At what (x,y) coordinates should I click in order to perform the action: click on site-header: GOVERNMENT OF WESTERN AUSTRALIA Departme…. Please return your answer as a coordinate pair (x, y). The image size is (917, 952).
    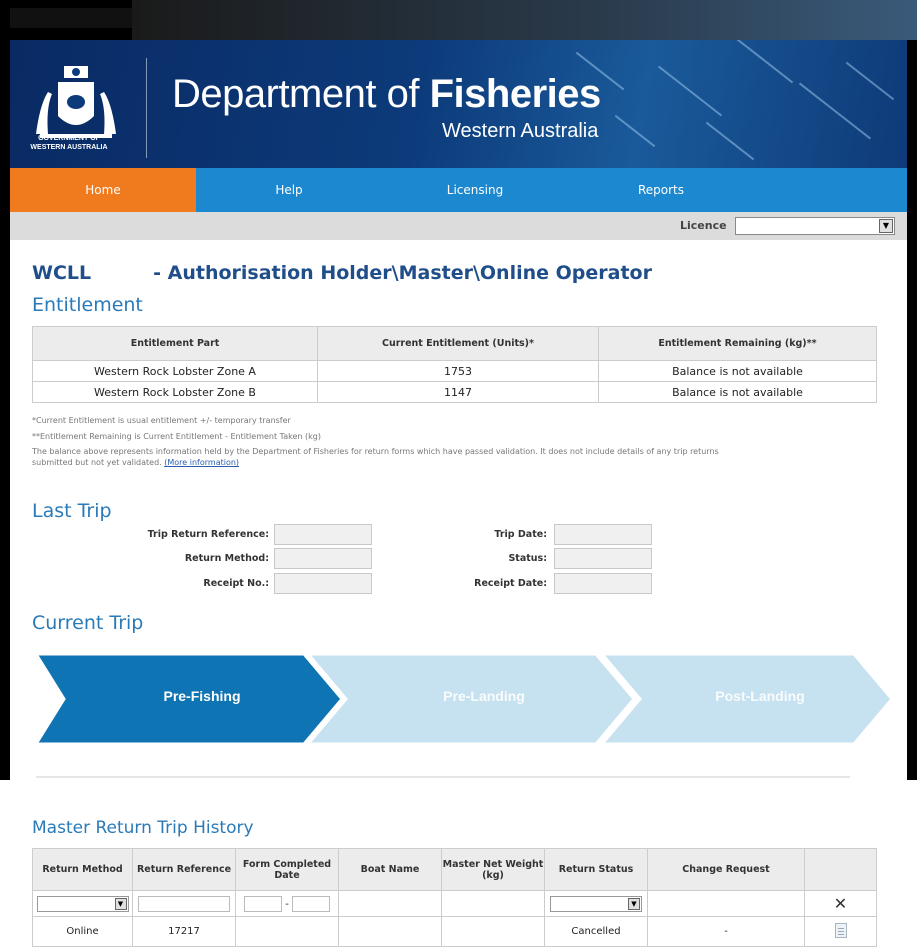
    Looking at the image, I should click on (458, 104).